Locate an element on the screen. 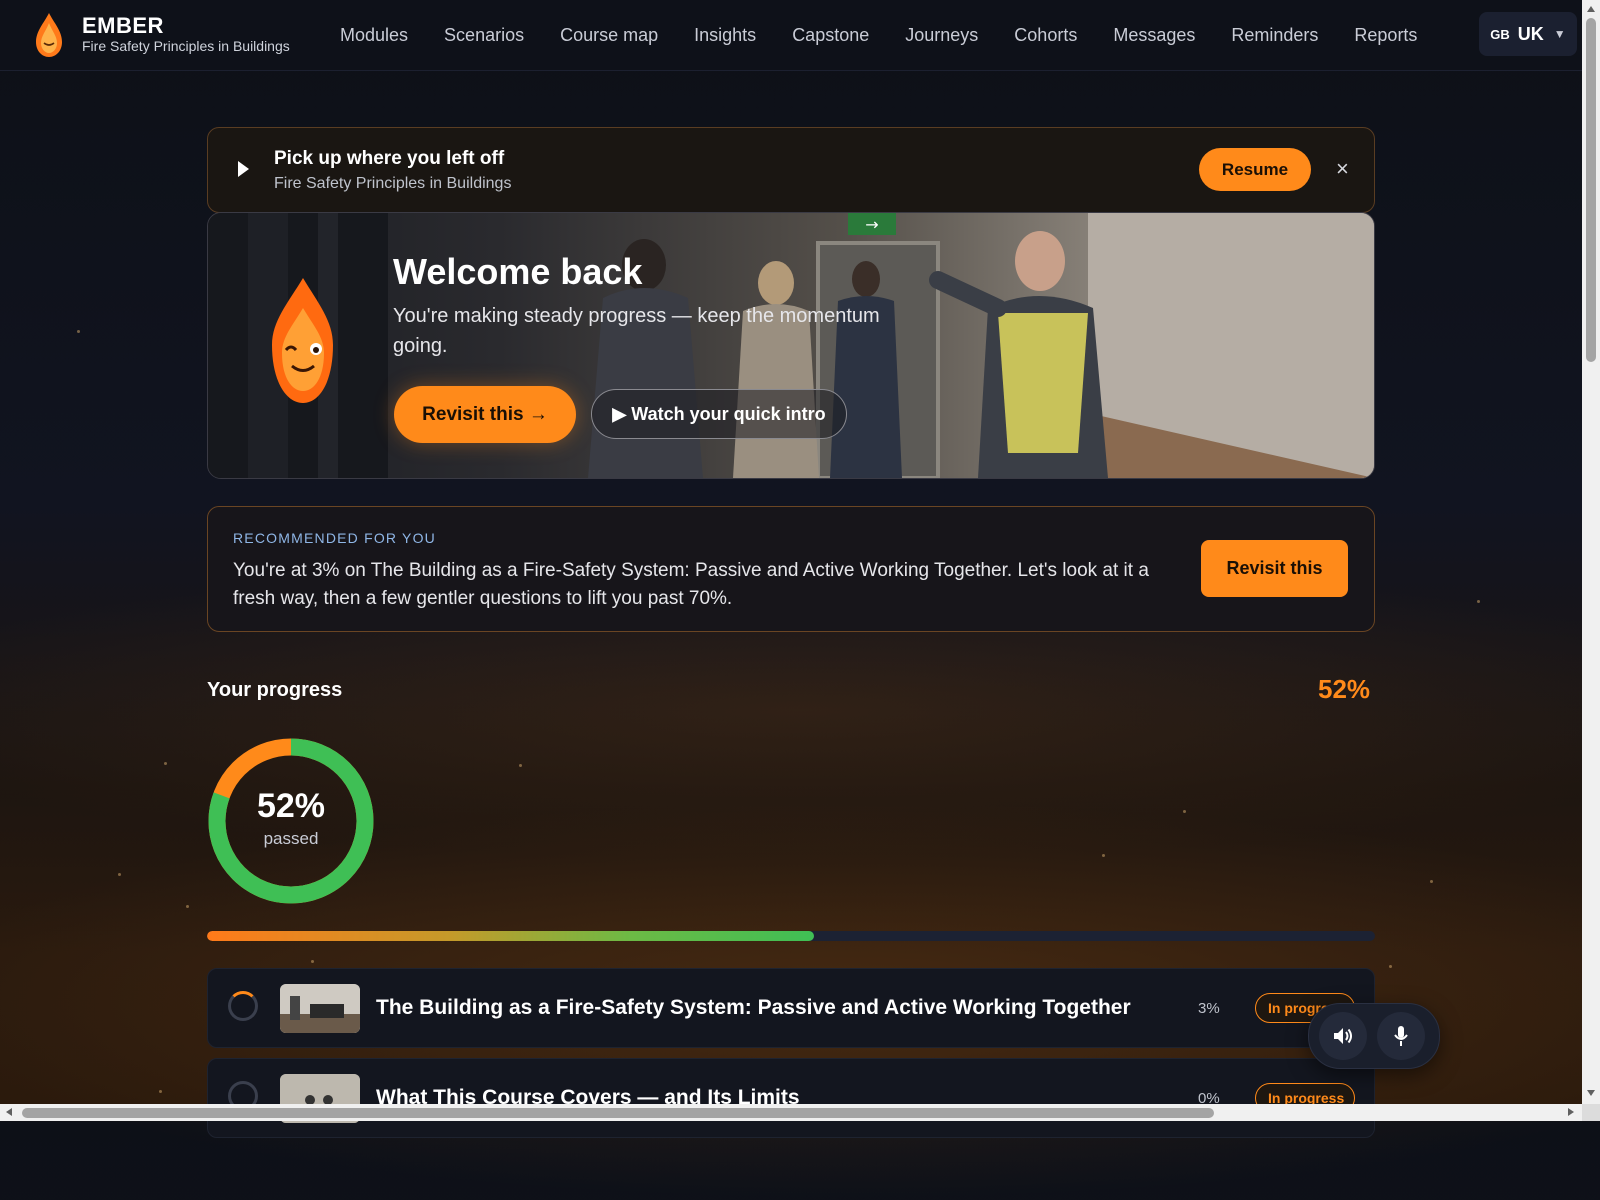  scroll-down-arrow is located at coordinates (1591, 1093).